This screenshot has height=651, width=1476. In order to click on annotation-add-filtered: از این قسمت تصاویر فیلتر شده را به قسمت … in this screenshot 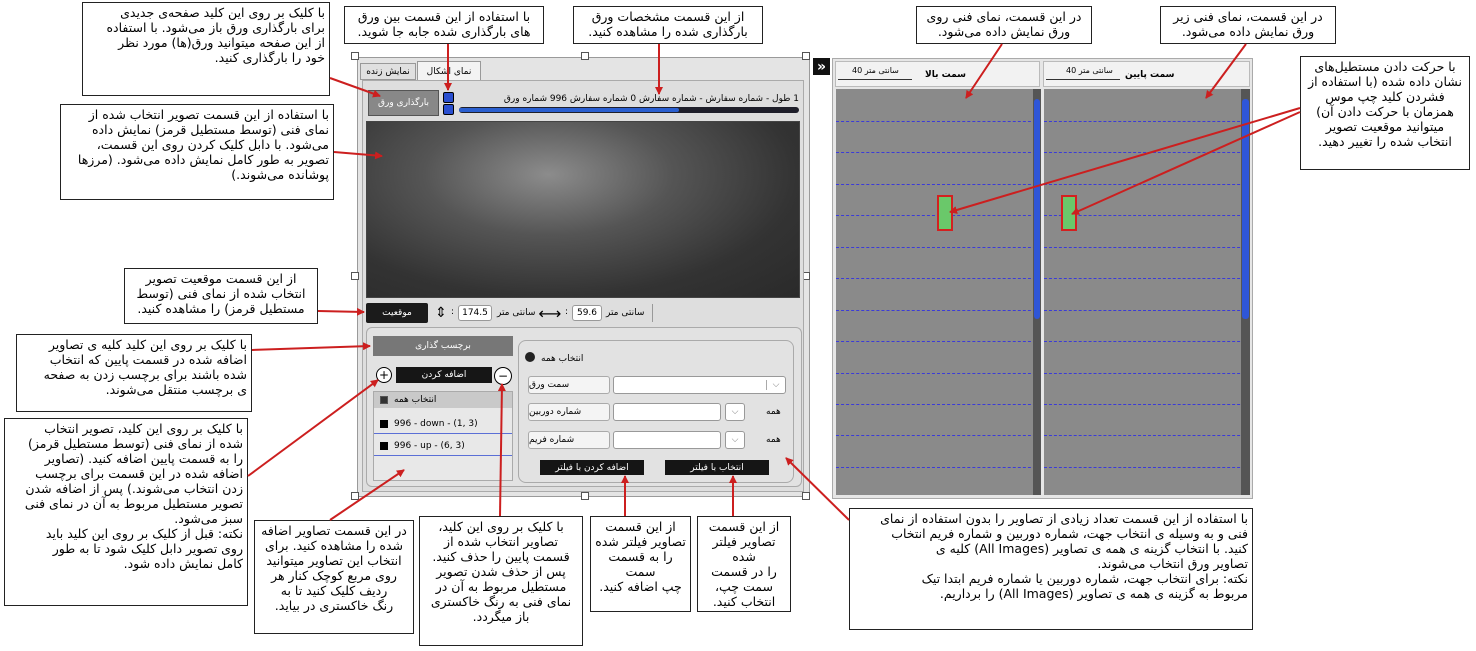, I will do `click(640, 564)`.